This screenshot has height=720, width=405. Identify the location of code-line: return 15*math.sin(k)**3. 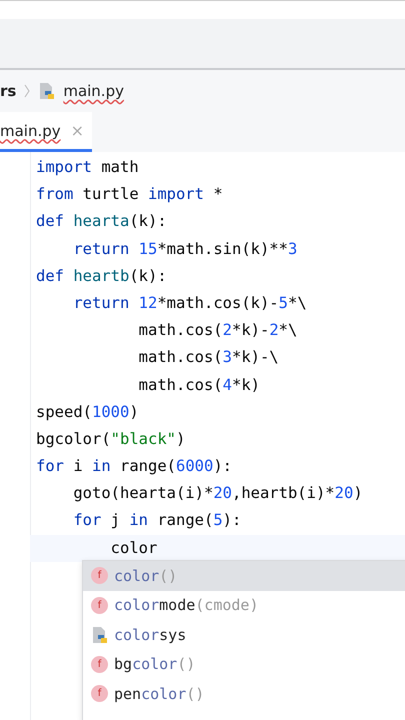
(185, 249).